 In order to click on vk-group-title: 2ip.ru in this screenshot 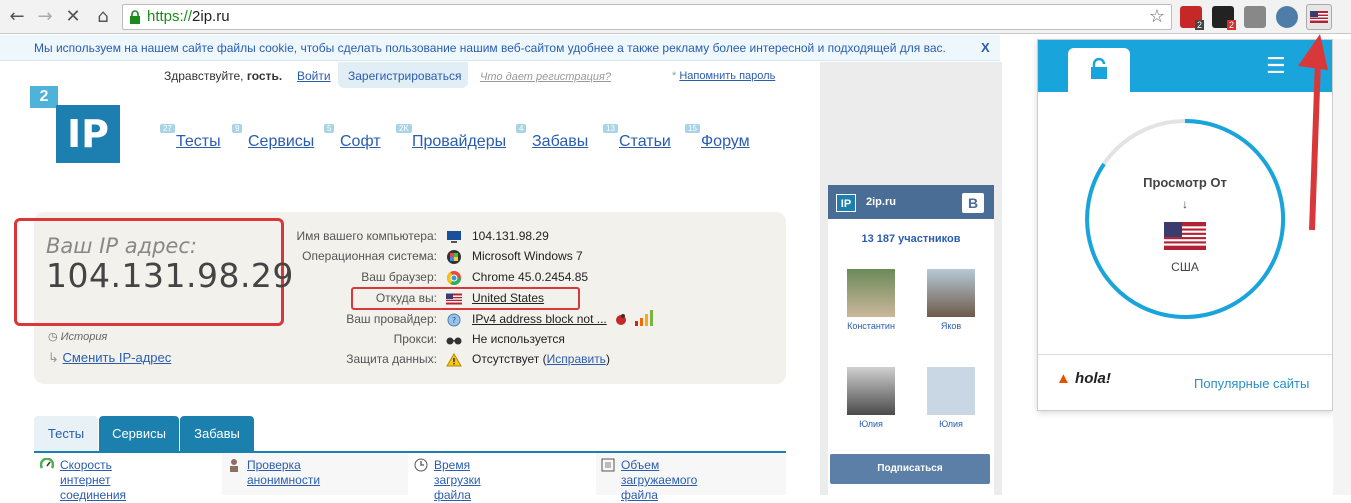, I will do `click(881, 202)`.